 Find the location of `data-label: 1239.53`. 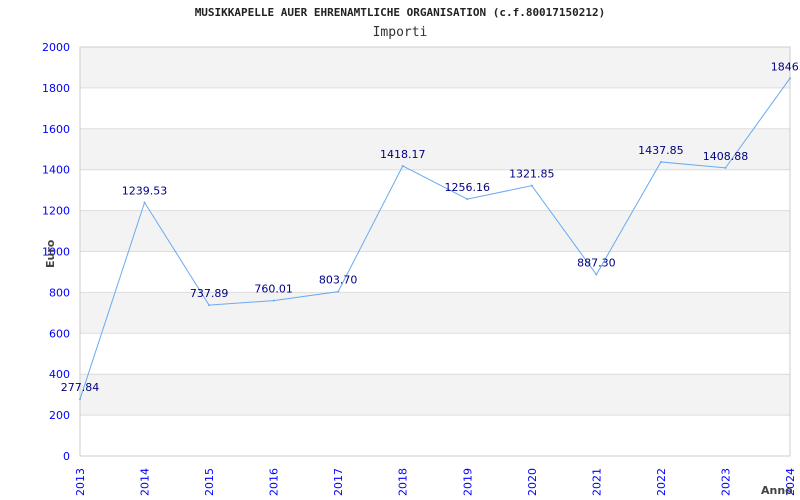

data-label: 1239.53 is located at coordinates (145, 191).